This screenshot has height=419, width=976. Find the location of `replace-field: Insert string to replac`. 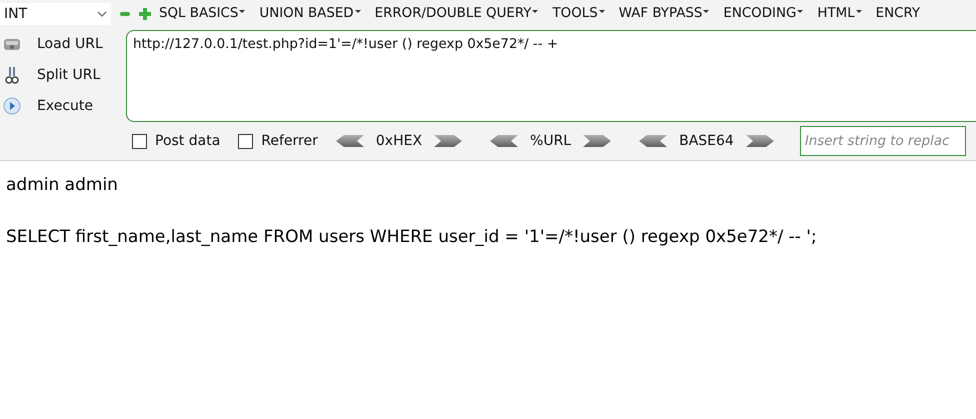

replace-field: Insert string to replac is located at coordinates (883, 141).